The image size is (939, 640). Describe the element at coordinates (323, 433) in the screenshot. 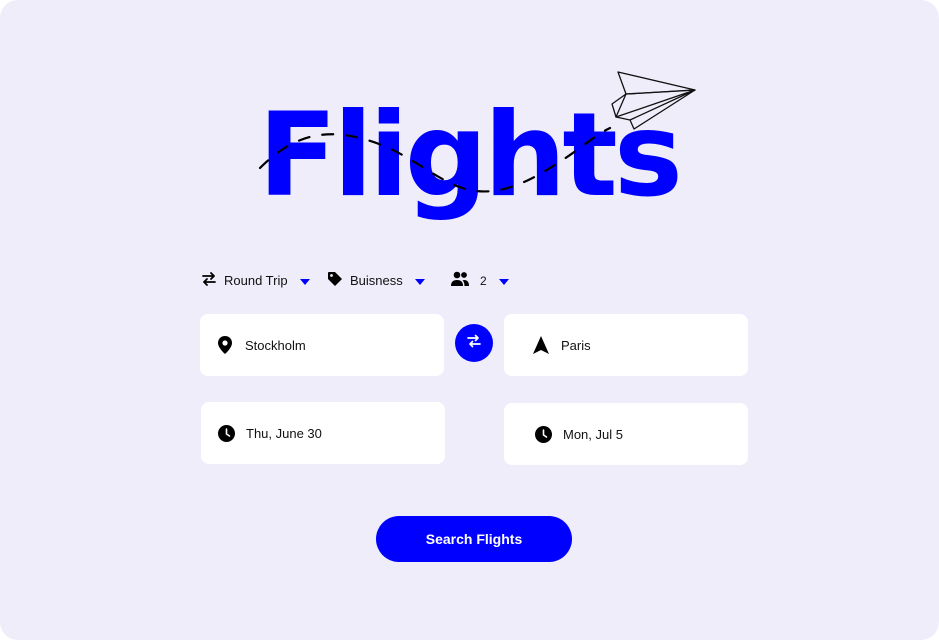

I see `depart-date-field: Thu, June 30` at that location.